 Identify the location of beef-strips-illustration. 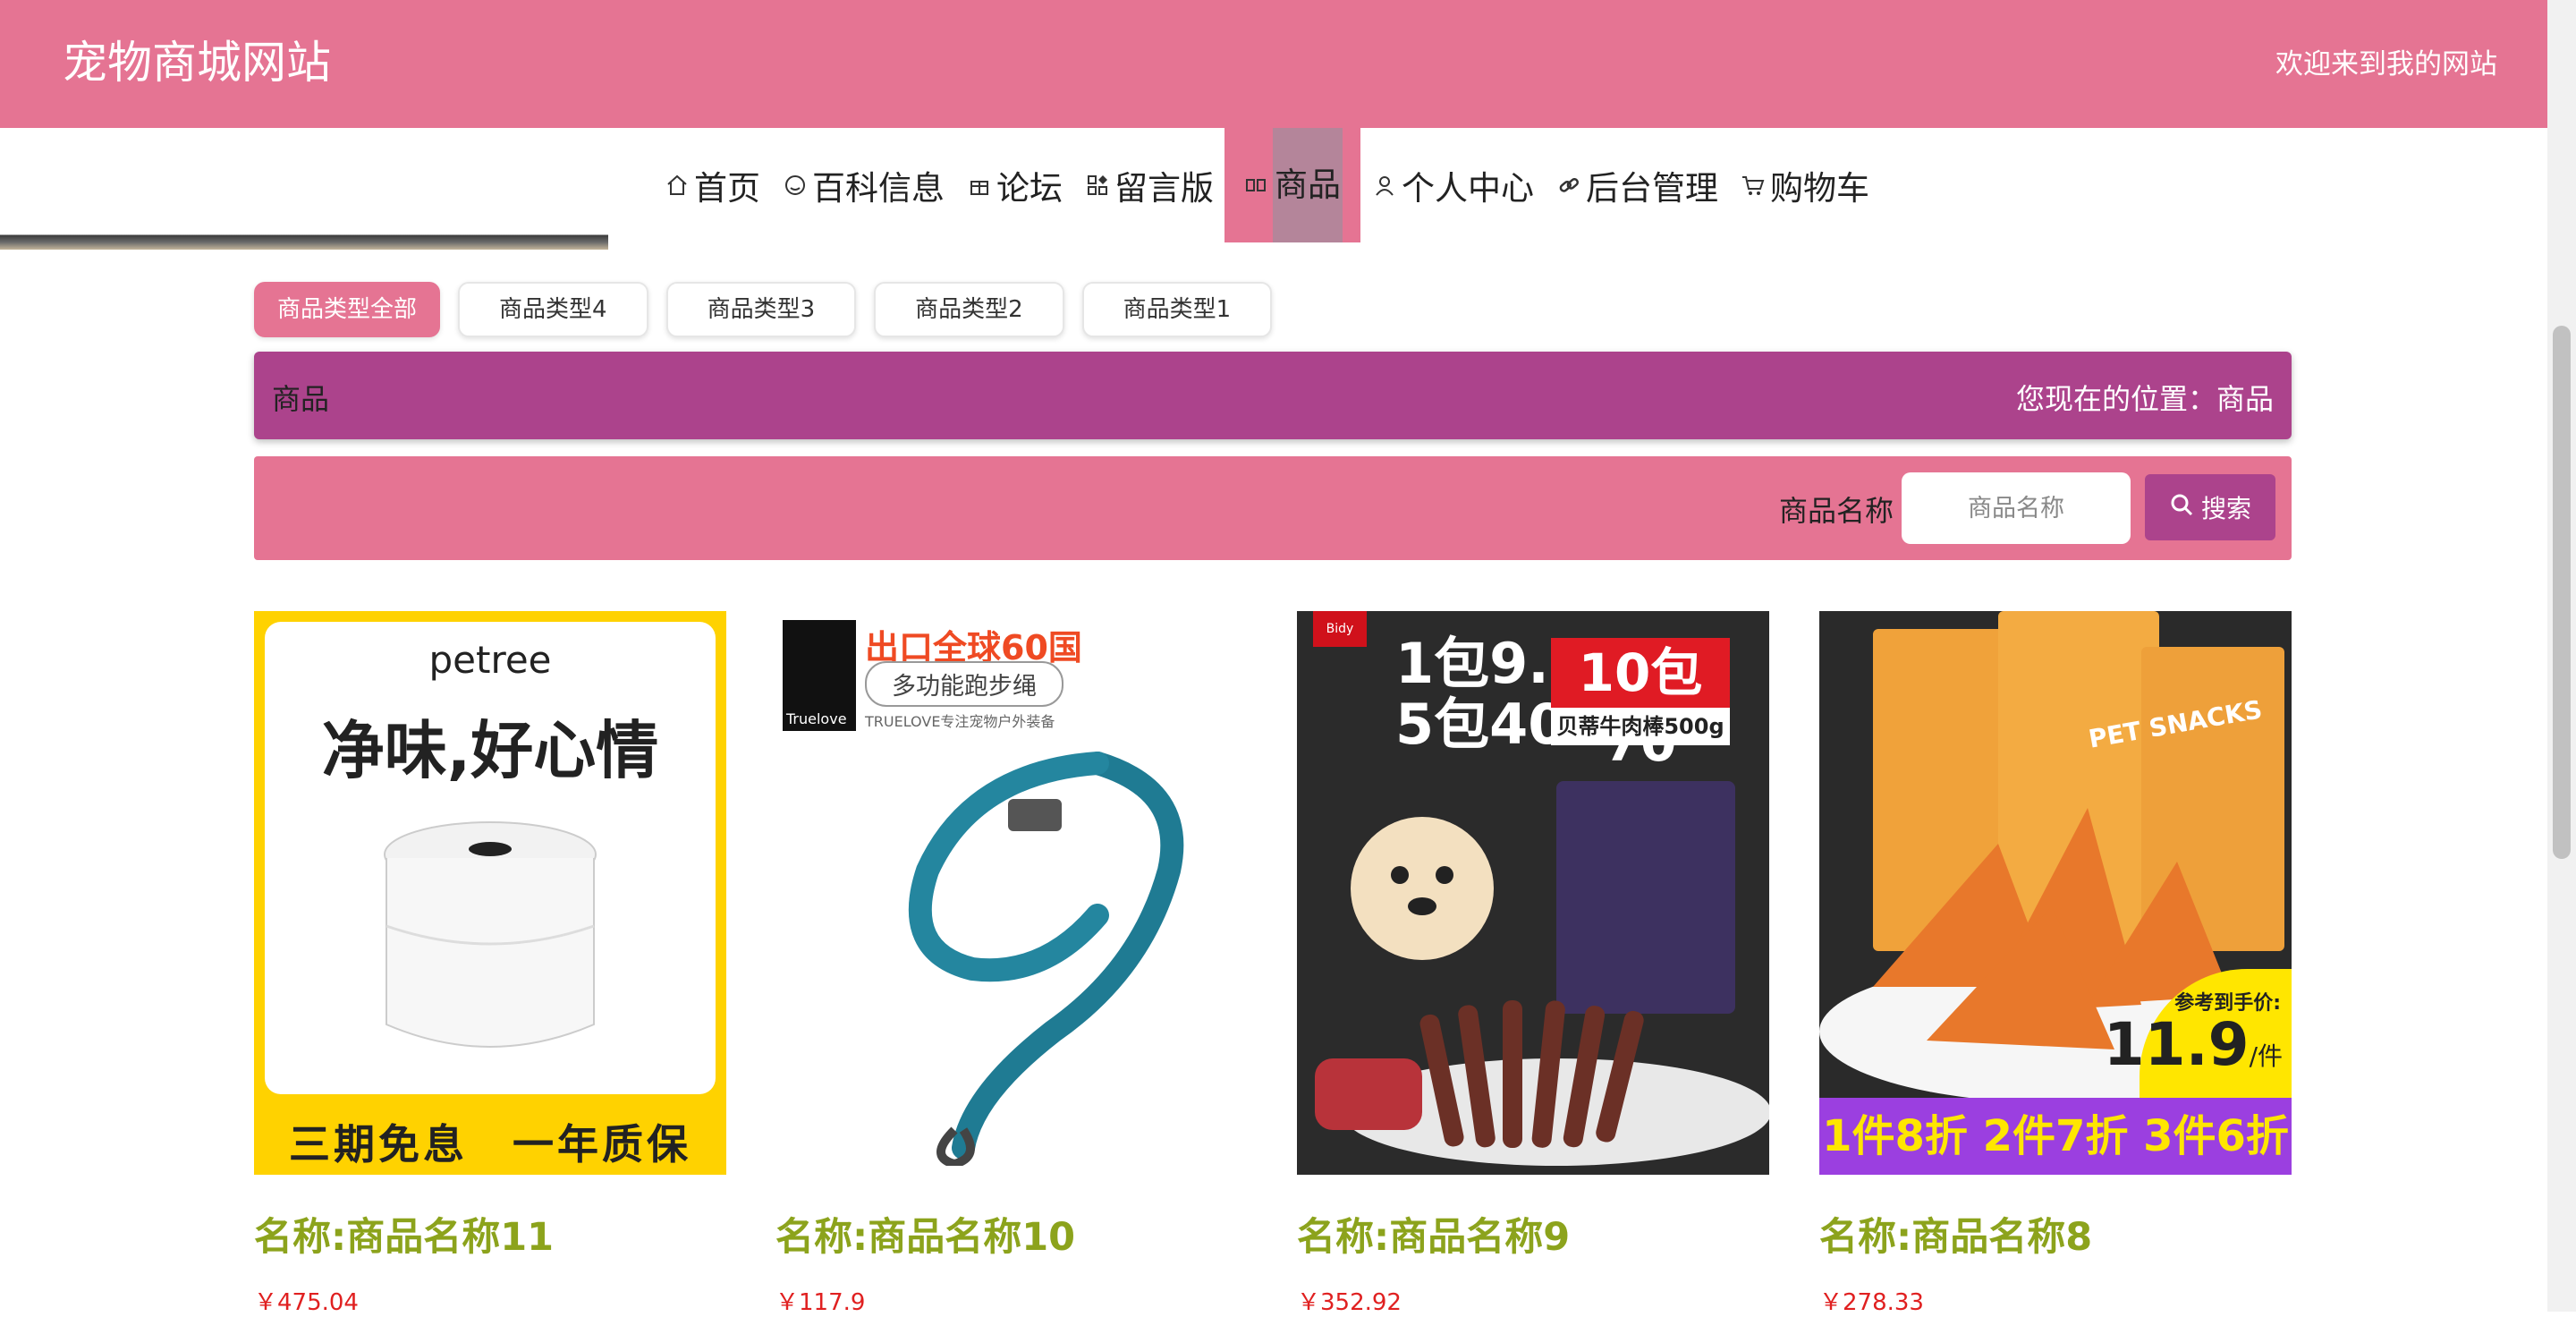
(1542, 973).